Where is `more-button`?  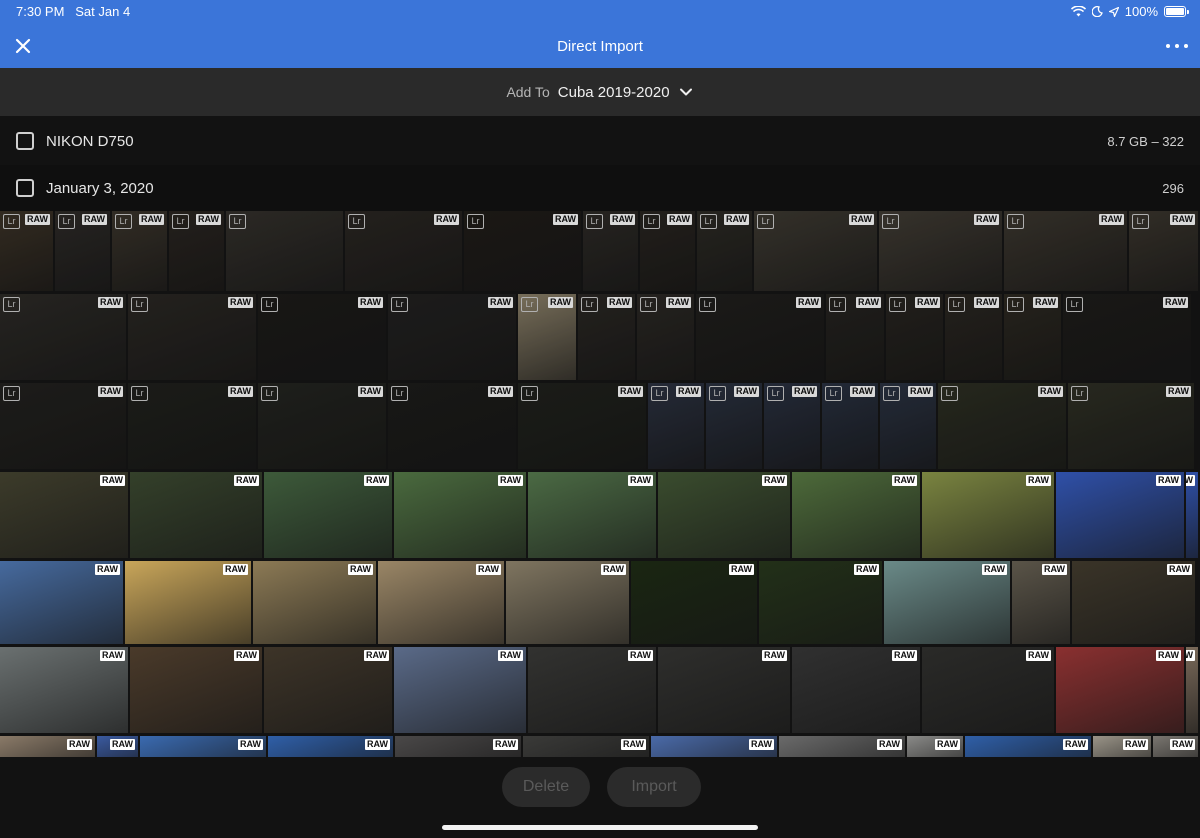 more-button is located at coordinates (1177, 46).